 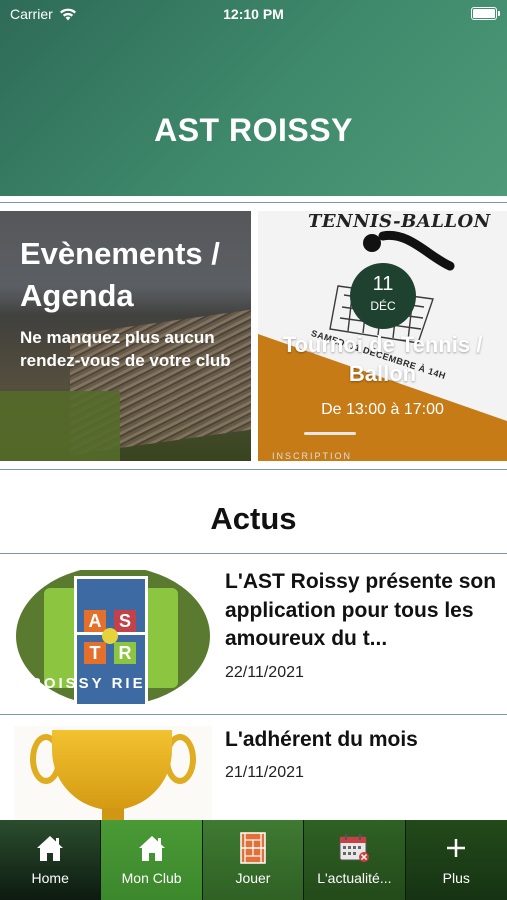 I want to click on cards-divider, so click(x=253, y=469).